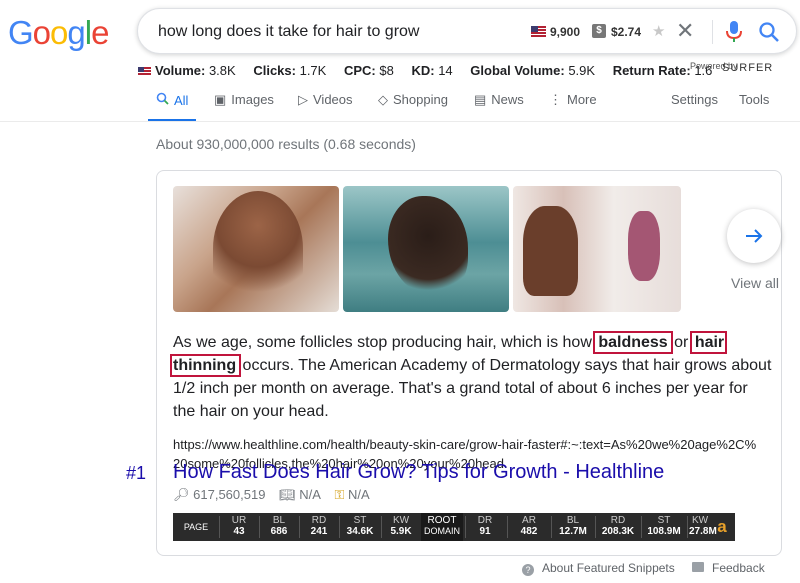 The height and width of the screenshot is (583, 800). What do you see at coordinates (58, 33) in the screenshot?
I see `google-logo: Google` at bounding box center [58, 33].